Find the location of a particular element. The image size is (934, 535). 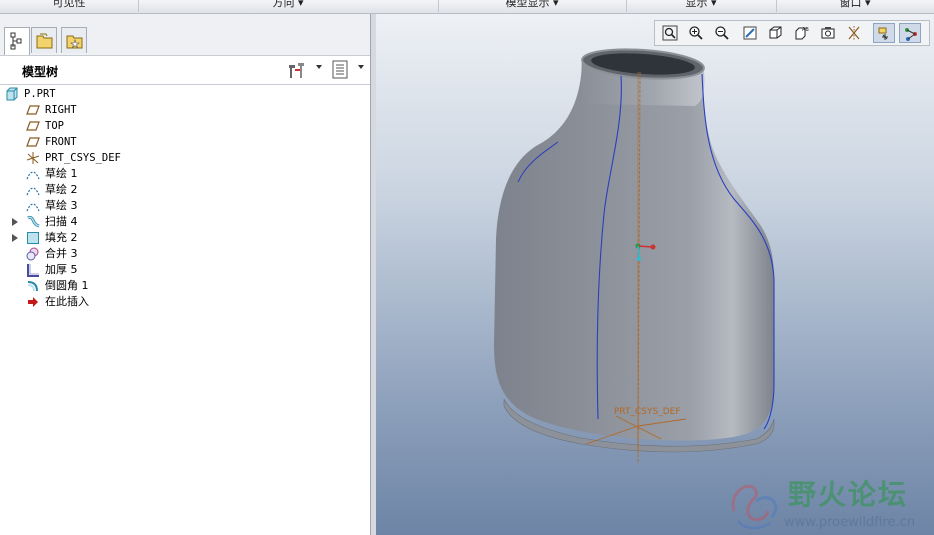

tree-item-label: 草绘 1 is located at coordinates (61, 173).